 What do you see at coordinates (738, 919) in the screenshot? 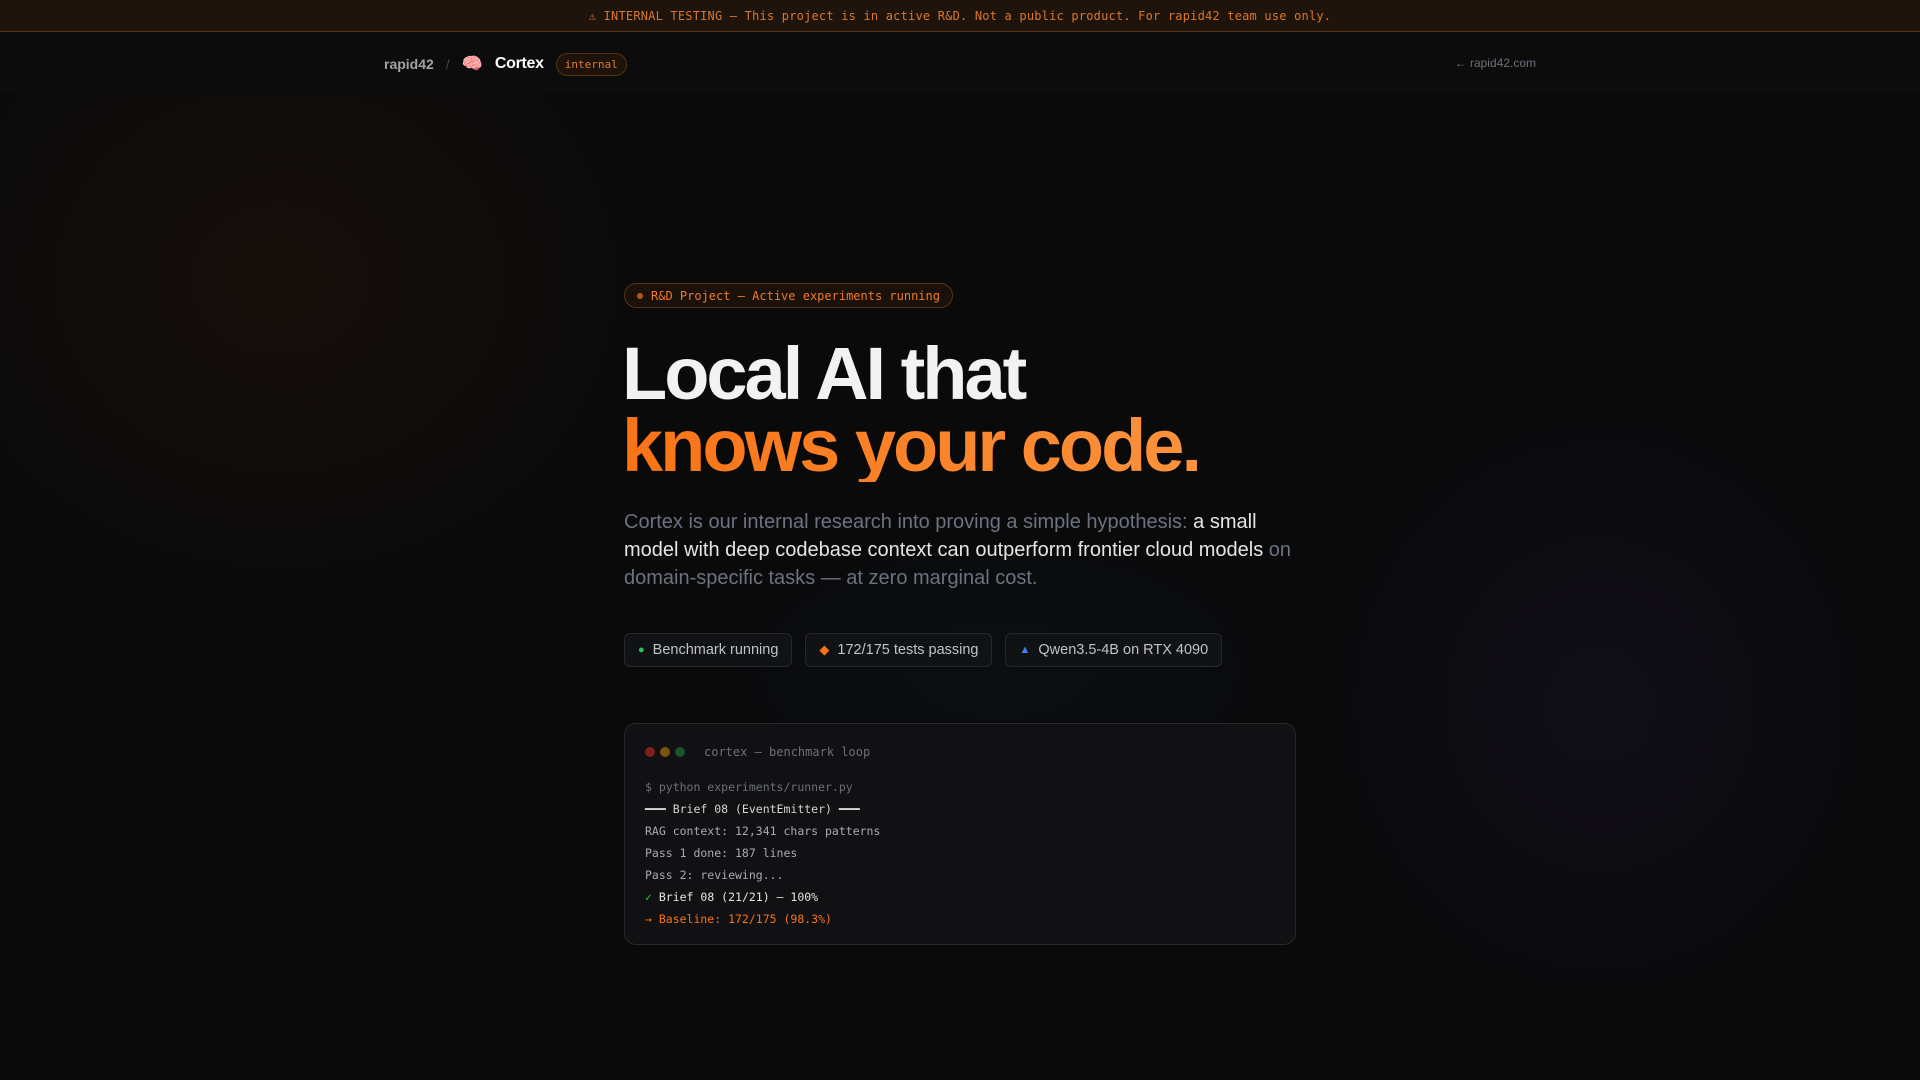
I see `terminal-line-baseline: → Baseline: 172/175 (98.3%)` at bounding box center [738, 919].